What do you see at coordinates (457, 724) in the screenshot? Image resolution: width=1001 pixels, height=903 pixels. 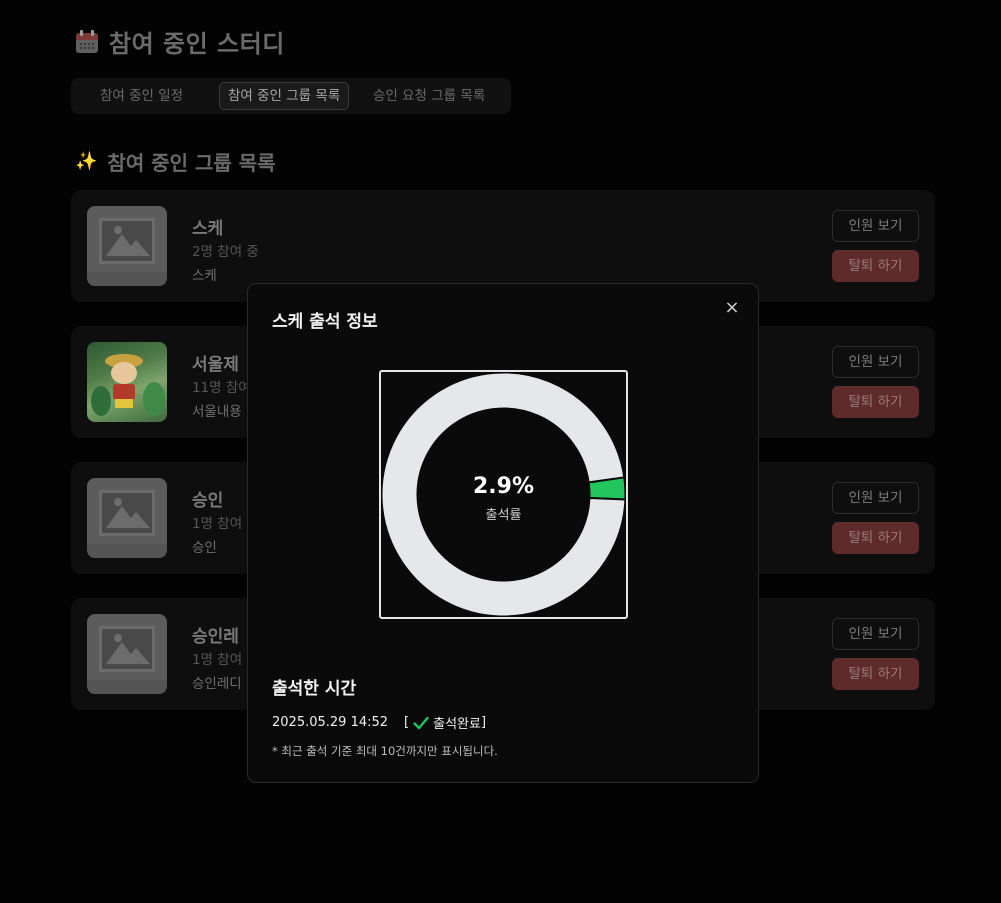 I see `record-status: 출석완료` at bounding box center [457, 724].